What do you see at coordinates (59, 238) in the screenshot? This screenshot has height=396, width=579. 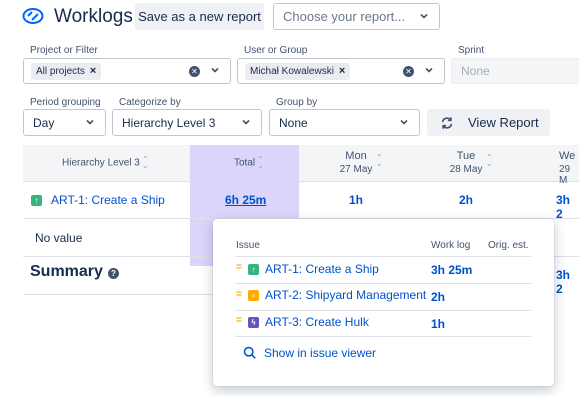 I see `row-no-value: No value` at bounding box center [59, 238].